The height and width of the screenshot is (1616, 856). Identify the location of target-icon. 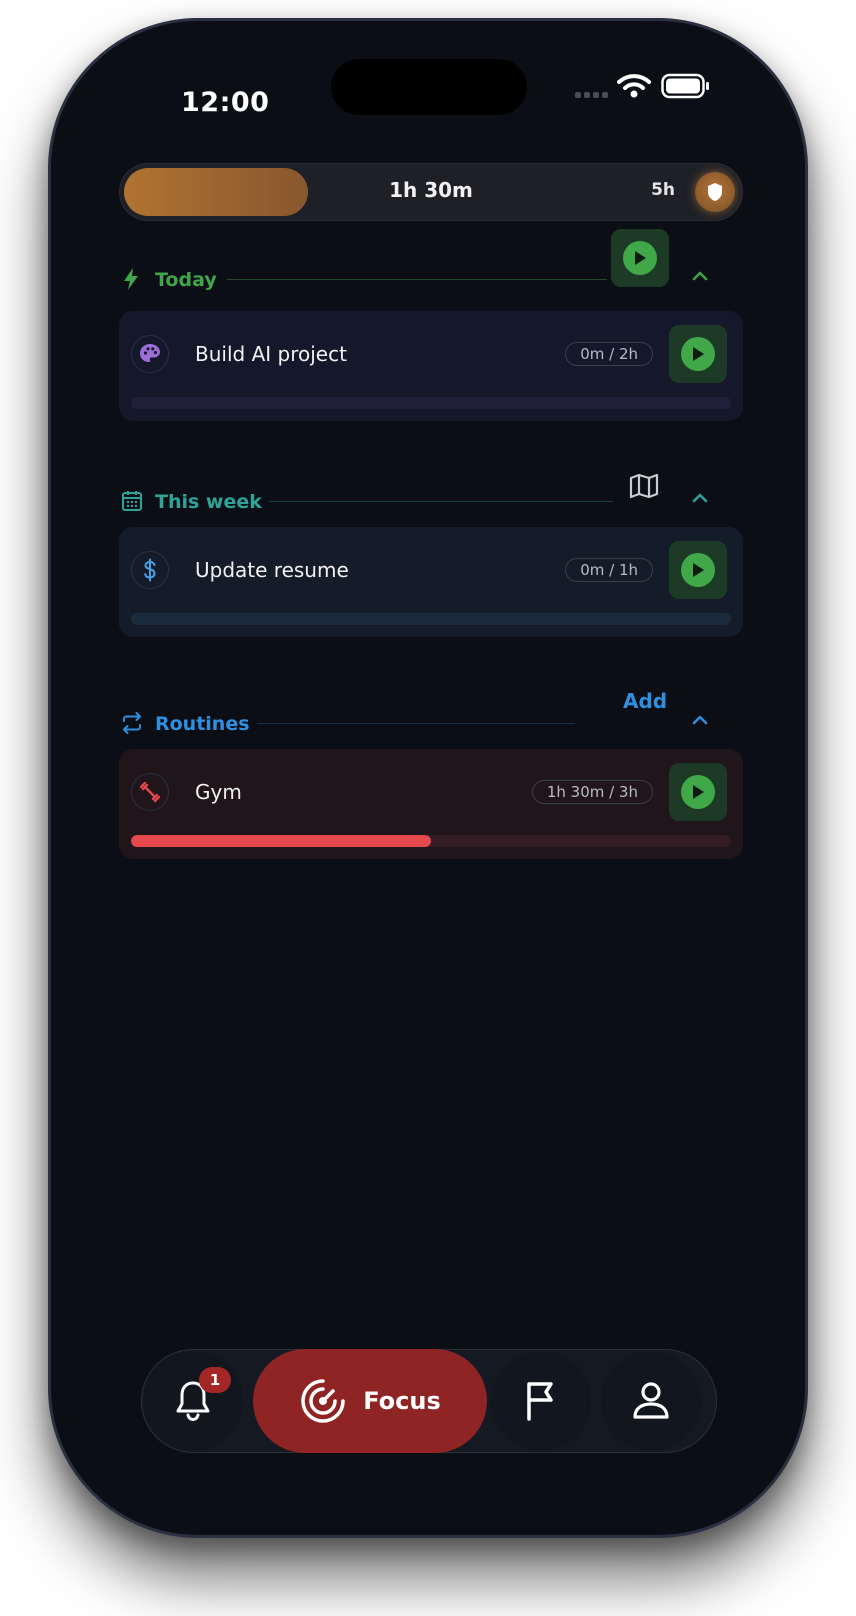
(323, 1401).